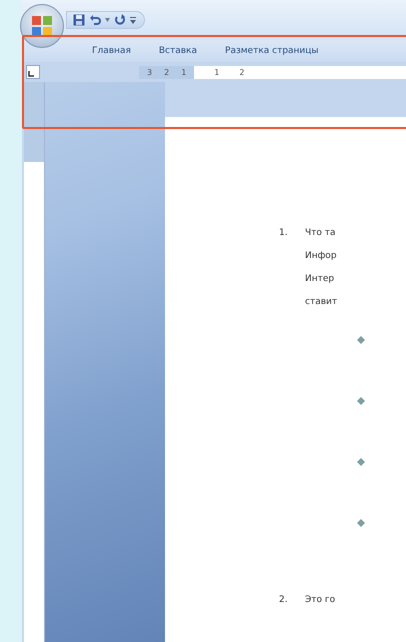 Image resolution: width=406 pixels, height=642 pixels. Describe the element at coordinates (107, 20) in the screenshot. I see `caret-icon` at that location.